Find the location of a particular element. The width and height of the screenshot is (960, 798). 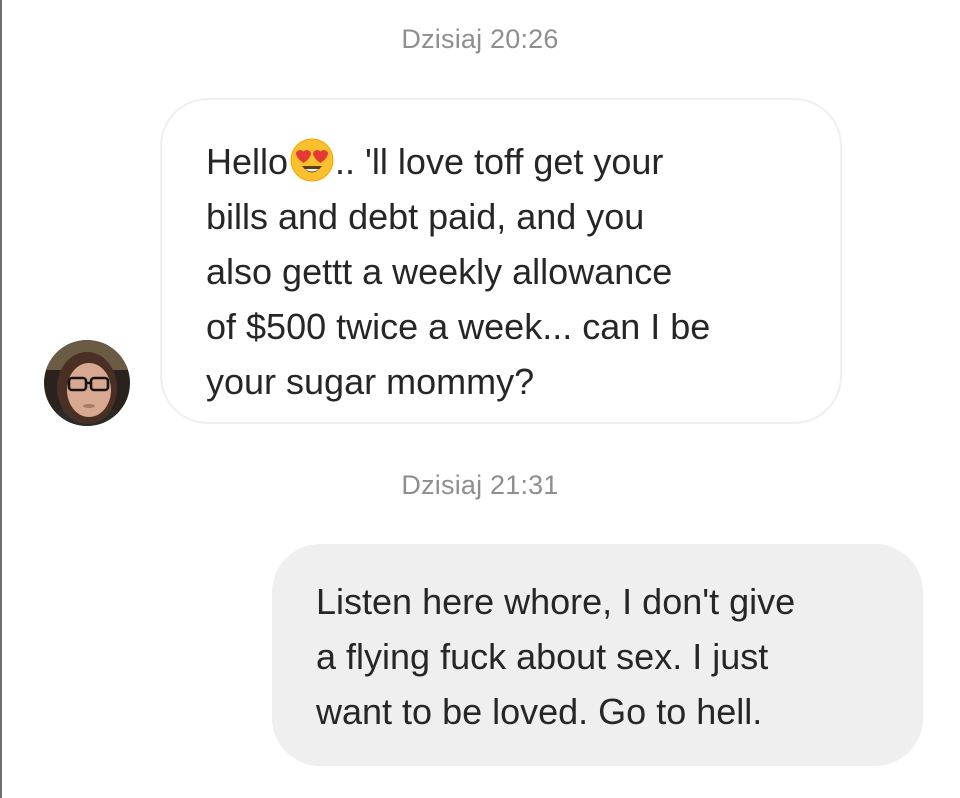

incoming-message-line: of $500 twice a week... can I be is located at coordinates (458, 326).